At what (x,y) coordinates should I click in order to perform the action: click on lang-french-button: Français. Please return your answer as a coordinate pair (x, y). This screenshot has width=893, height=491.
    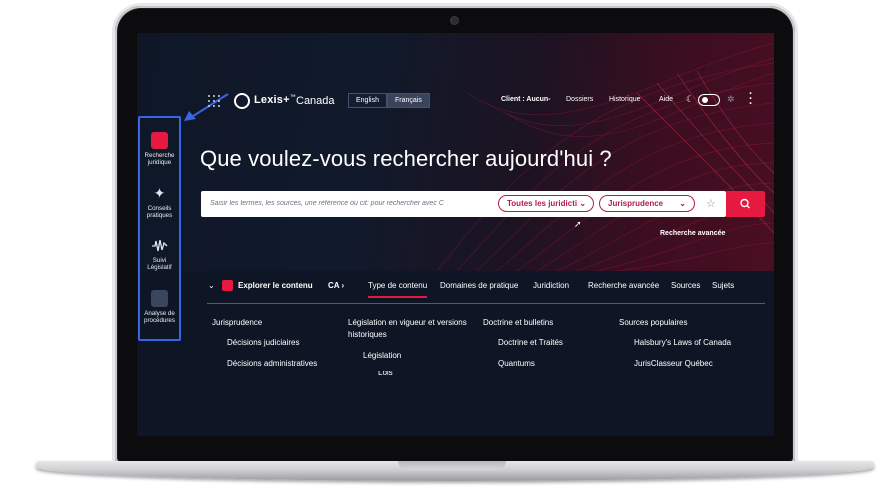
    Looking at the image, I should click on (408, 100).